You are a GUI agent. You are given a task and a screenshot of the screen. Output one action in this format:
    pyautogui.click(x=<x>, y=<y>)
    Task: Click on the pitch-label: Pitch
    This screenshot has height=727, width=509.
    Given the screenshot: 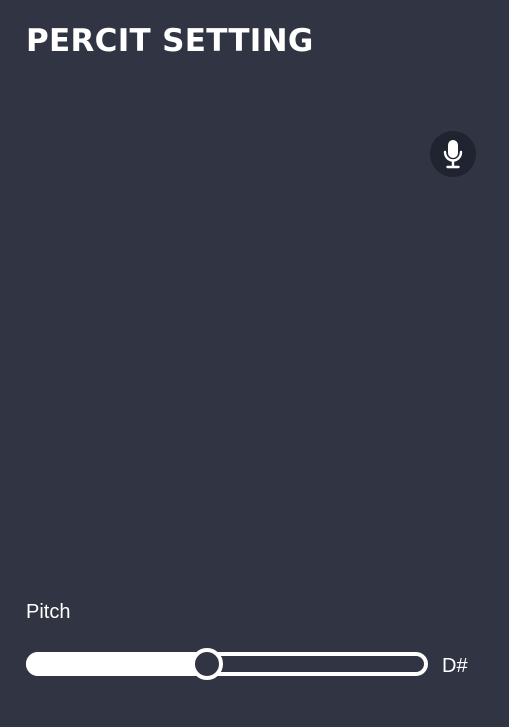 What is the action you would take?
    pyautogui.click(x=48, y=612)
    